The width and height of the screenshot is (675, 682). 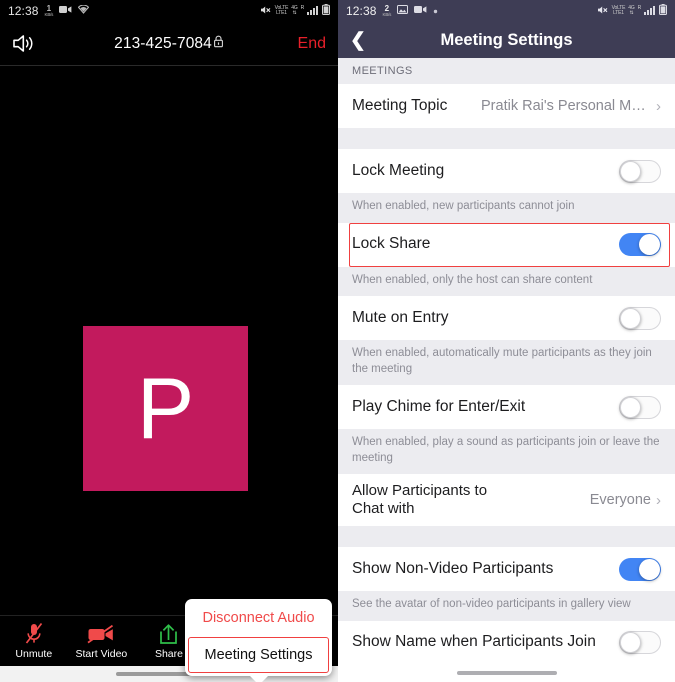 What do you see at coordinates (506, 71) in the screenshot?
I see `section-header-meetings: MEETINGS` at bounding box center [506, 71].